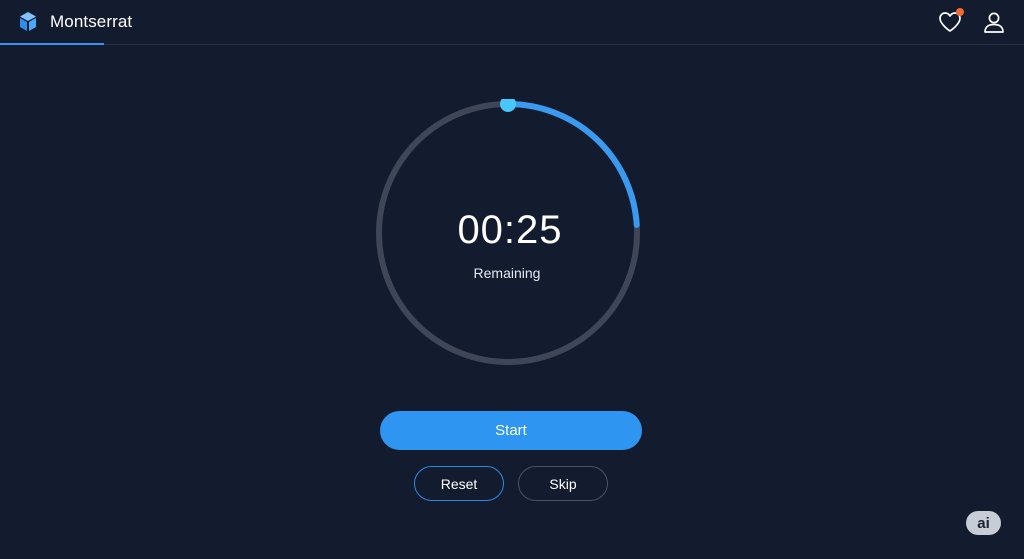  Describe the element at coordinates (510, 230) in the screenshot. I see `countdown-time: 00:25` at that location.